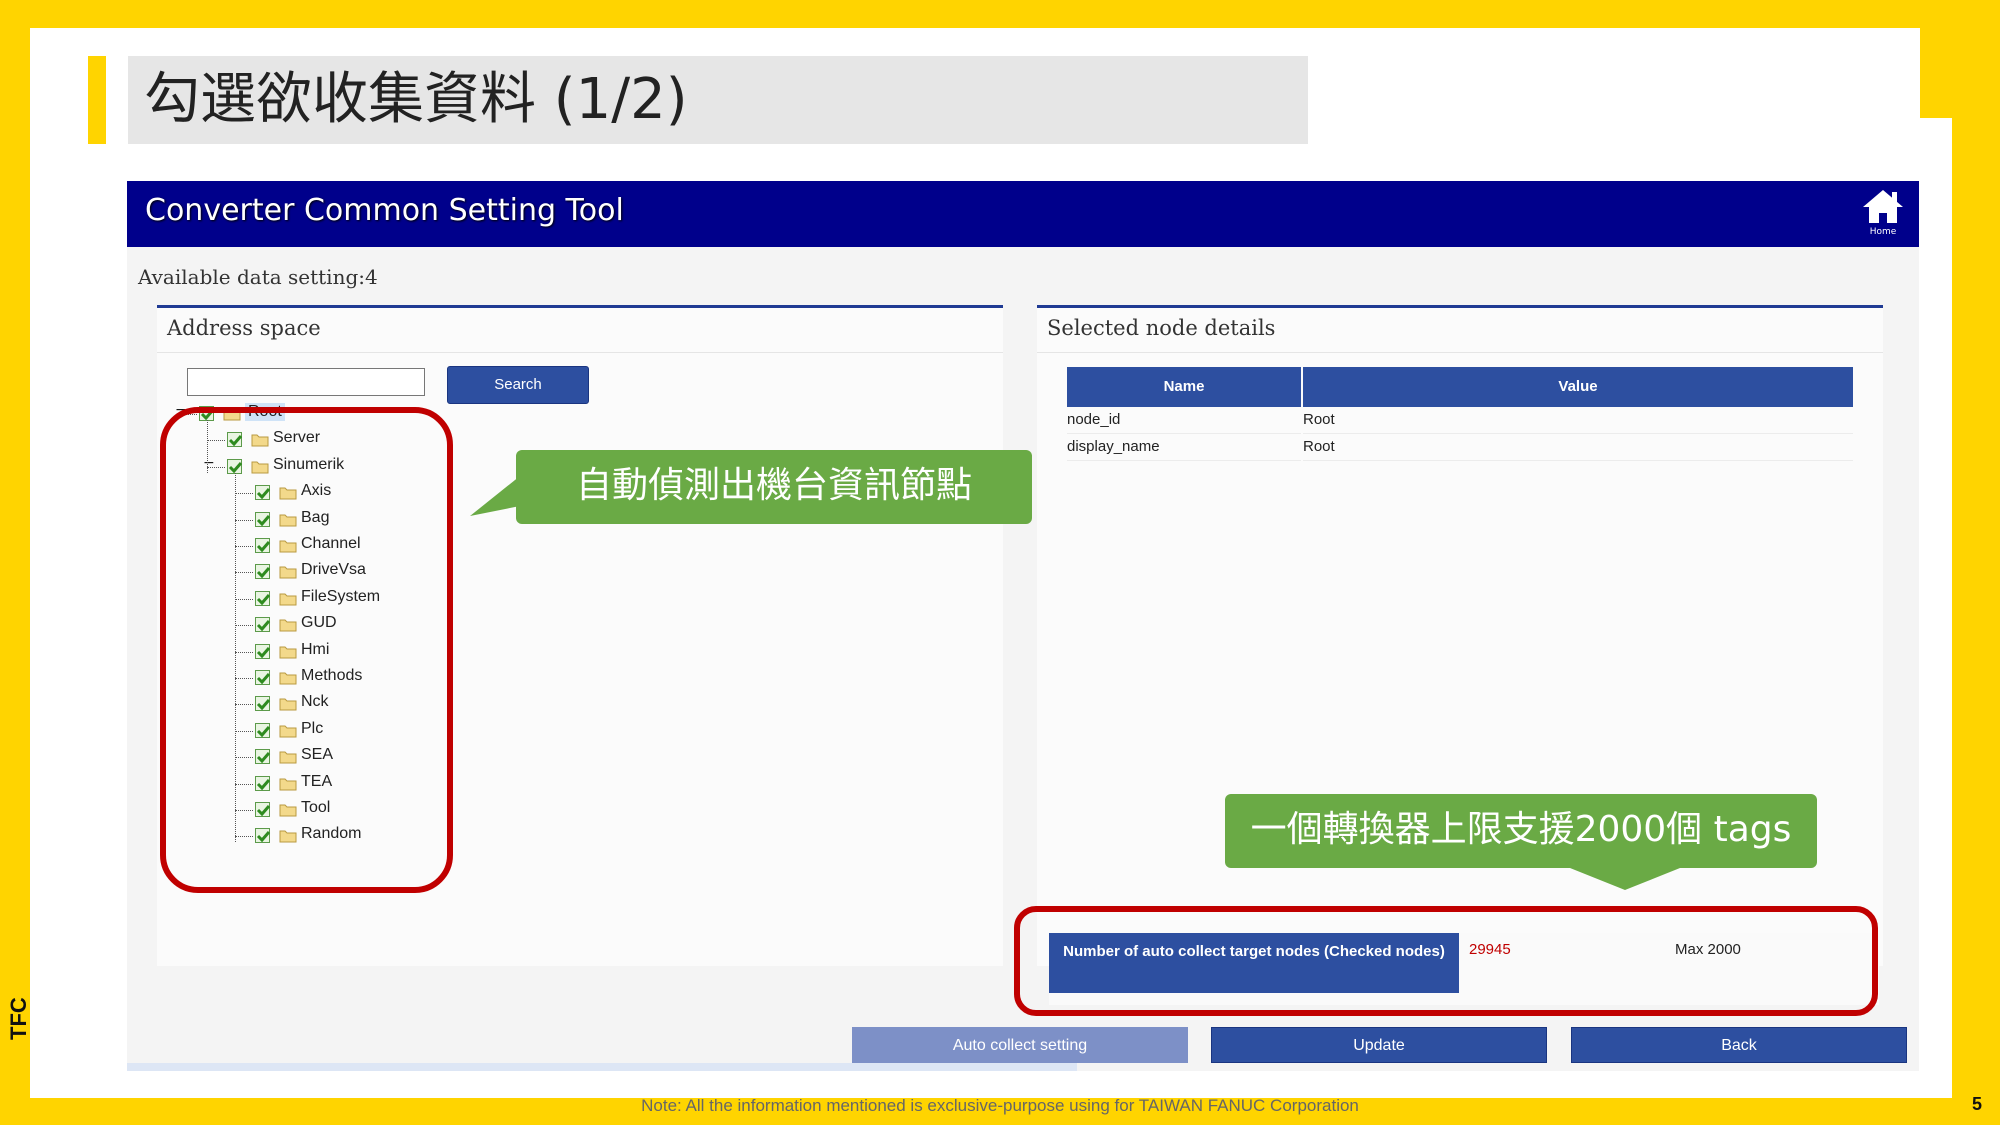  I want to click on available-data-setting: Available data setting:4, so click(258, 277).